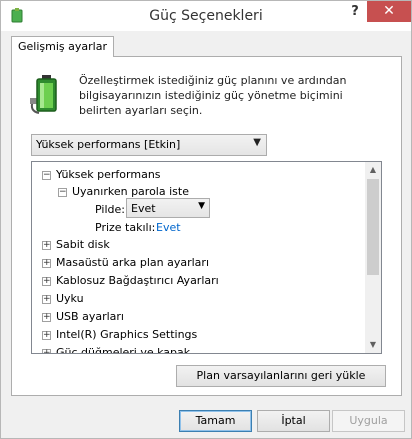  I want to click on scroll-down-icon: ▼, so click(373, 345).